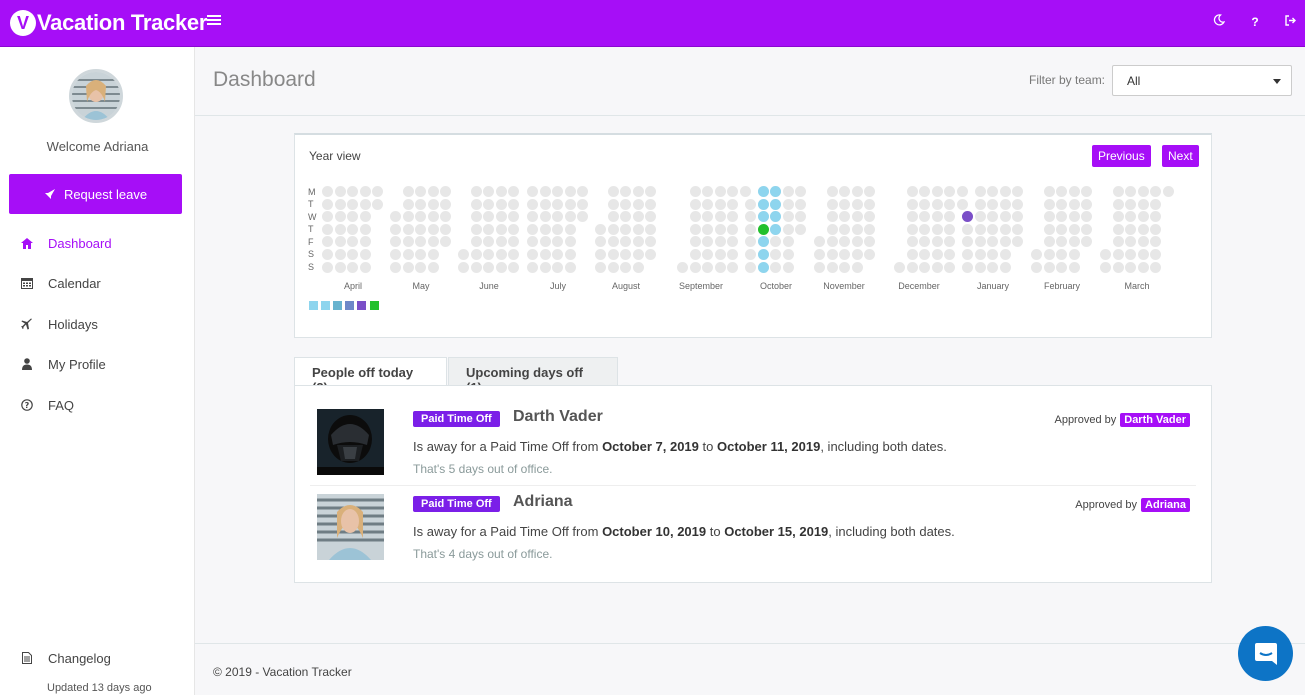 This screenshot has width=1305, height=695. What do you see at coordinates (1121, 156) in the screenshot?
I see `previous-button: Previous` at bounding box center [1121, 156].